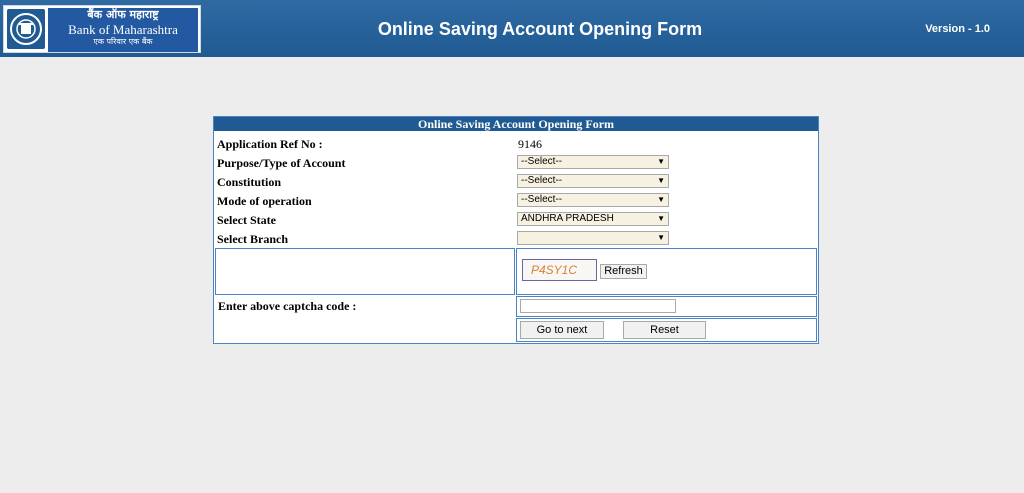 The width and height of the screenshot is (1024, 493). Describe the element at coordinates (270, 144) in the screenshot. I see `app-ref-label: Application Ref No :` at that location.